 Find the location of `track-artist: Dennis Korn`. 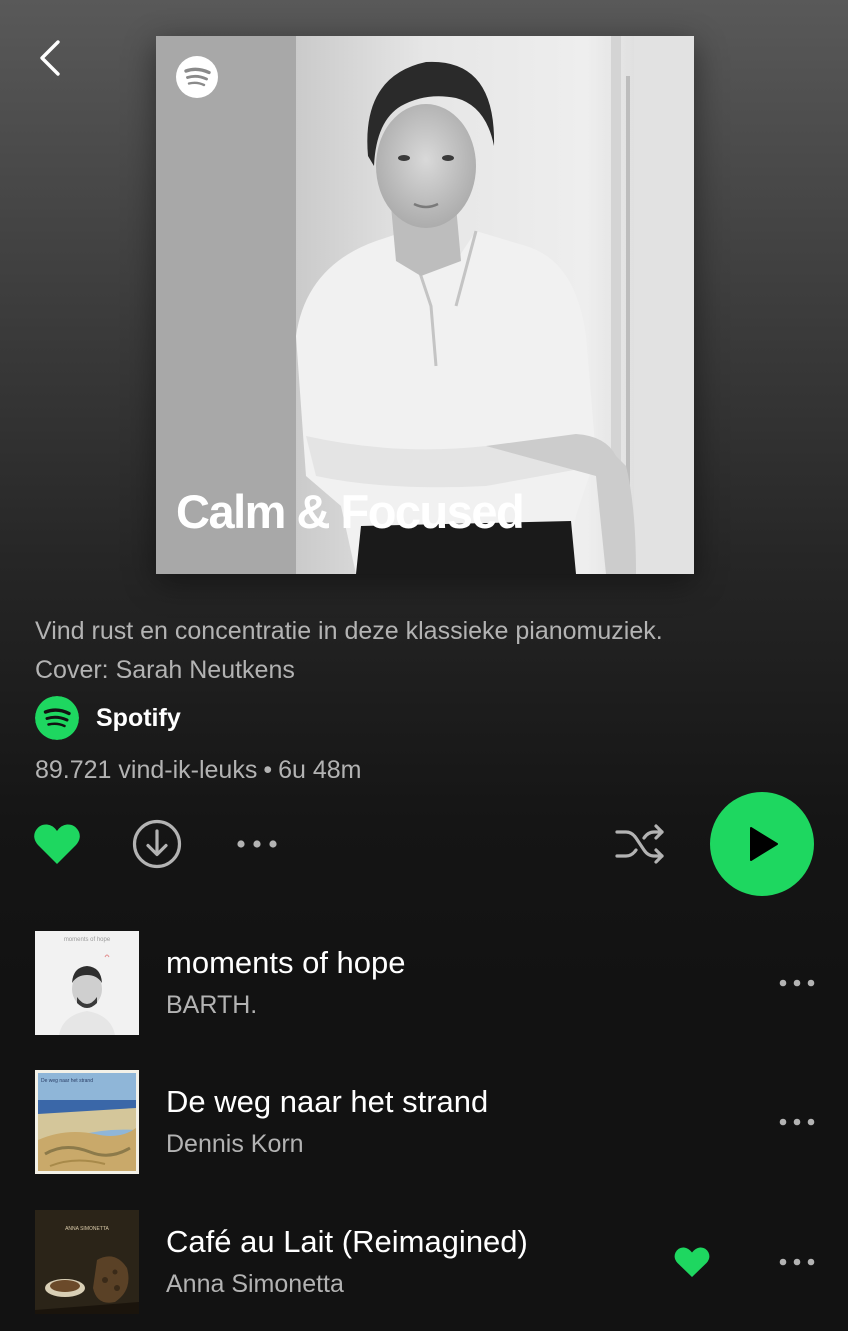

track-artist: Dennis Korn is located at coordinates (235, 1144).